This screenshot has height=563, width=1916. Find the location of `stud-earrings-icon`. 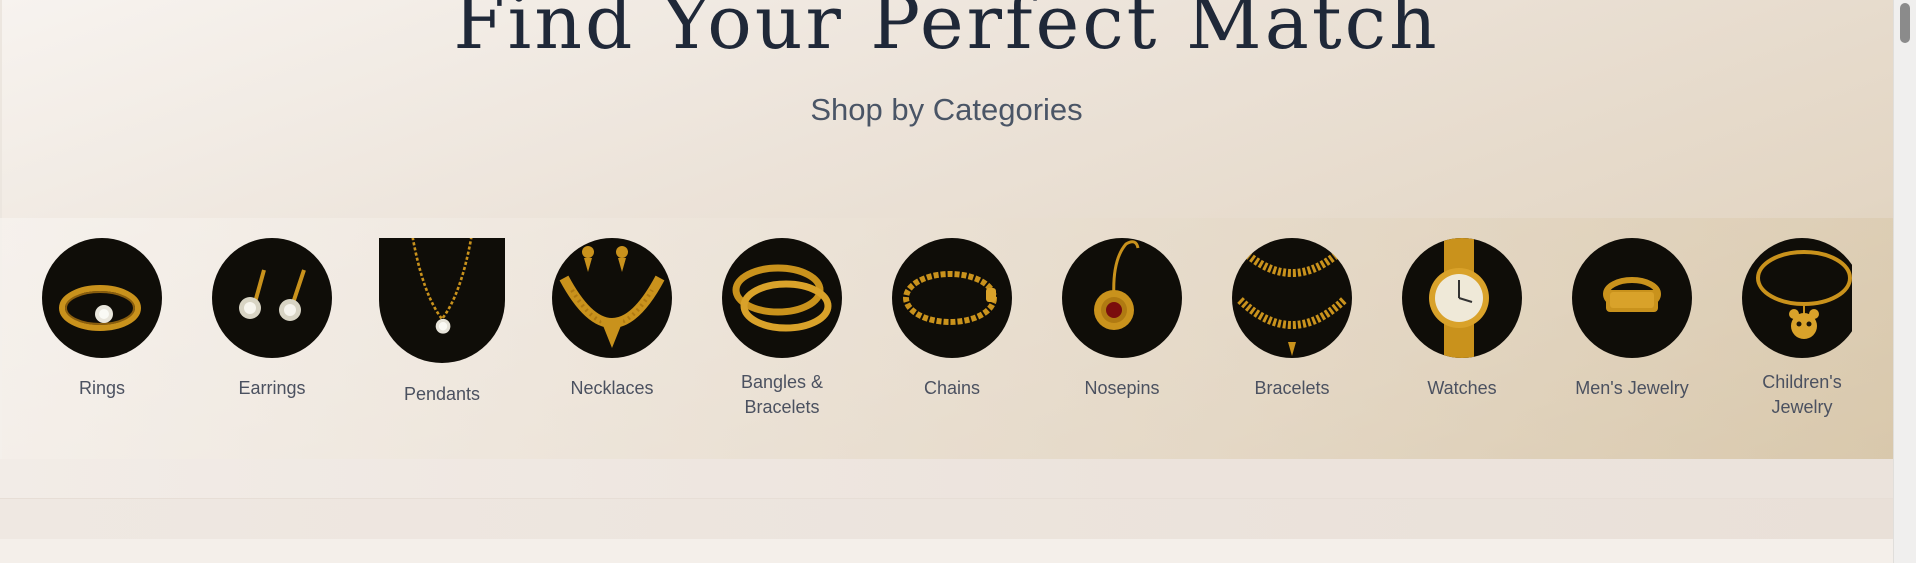

stud-earrings-icon is located at coordinates (272, 298).